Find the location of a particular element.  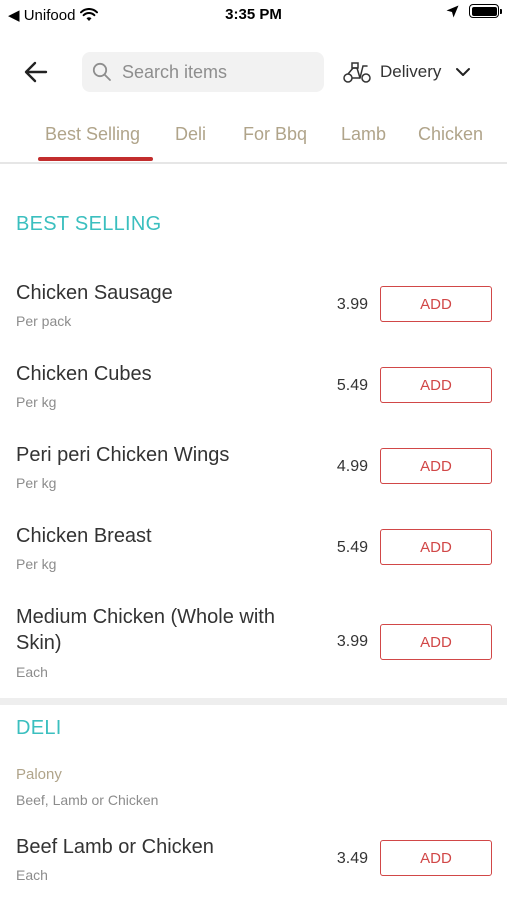

top-bar: Delivery is located at coordinates (253, 72).